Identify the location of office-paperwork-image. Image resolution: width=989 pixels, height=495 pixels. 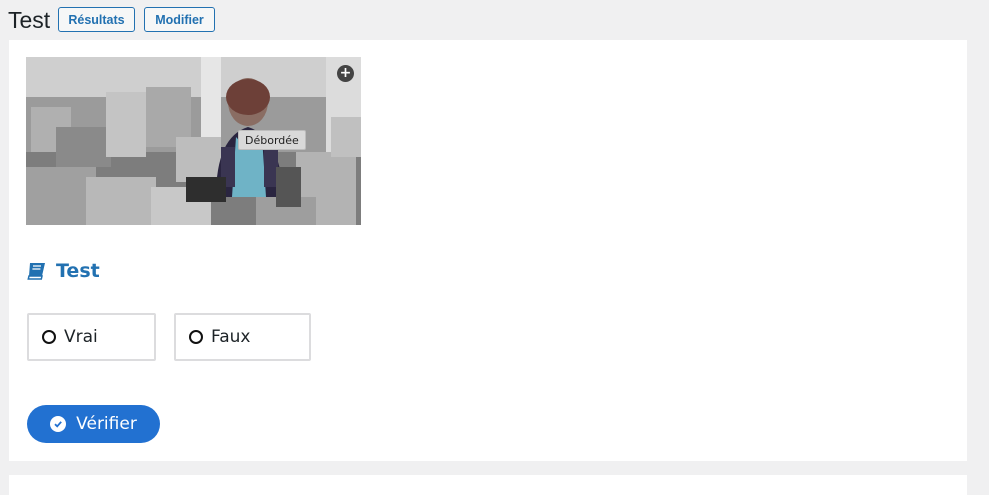
(193, 141).